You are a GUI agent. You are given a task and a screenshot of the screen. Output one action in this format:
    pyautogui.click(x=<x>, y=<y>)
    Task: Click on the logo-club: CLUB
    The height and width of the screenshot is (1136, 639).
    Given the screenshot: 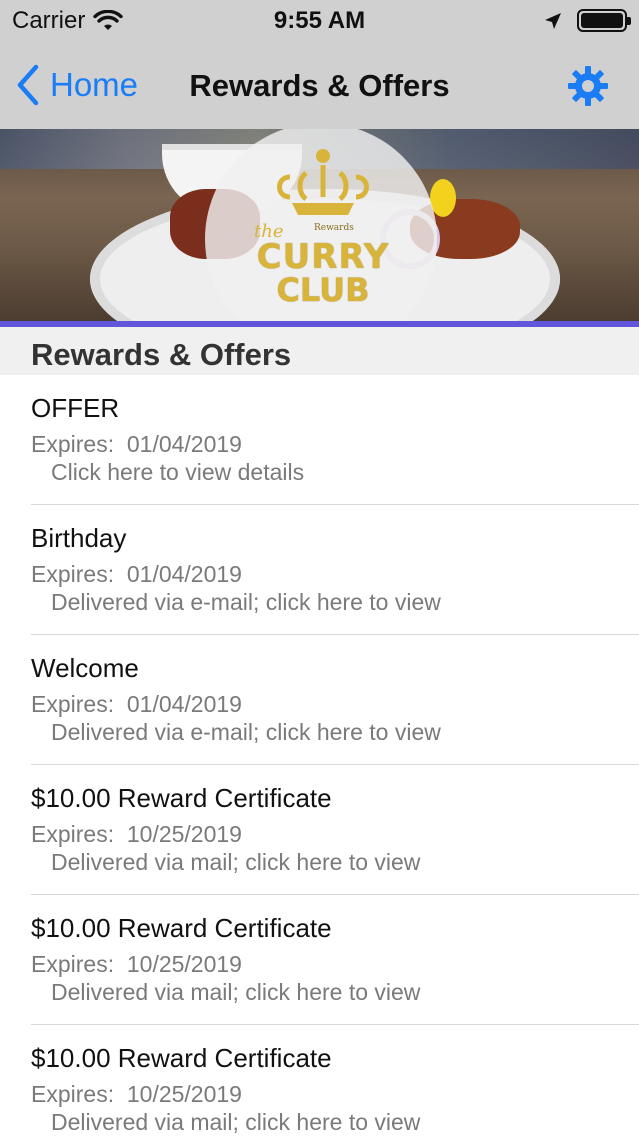 What is the action you would take?
    pyautogui.click(x=323, y=290)
    